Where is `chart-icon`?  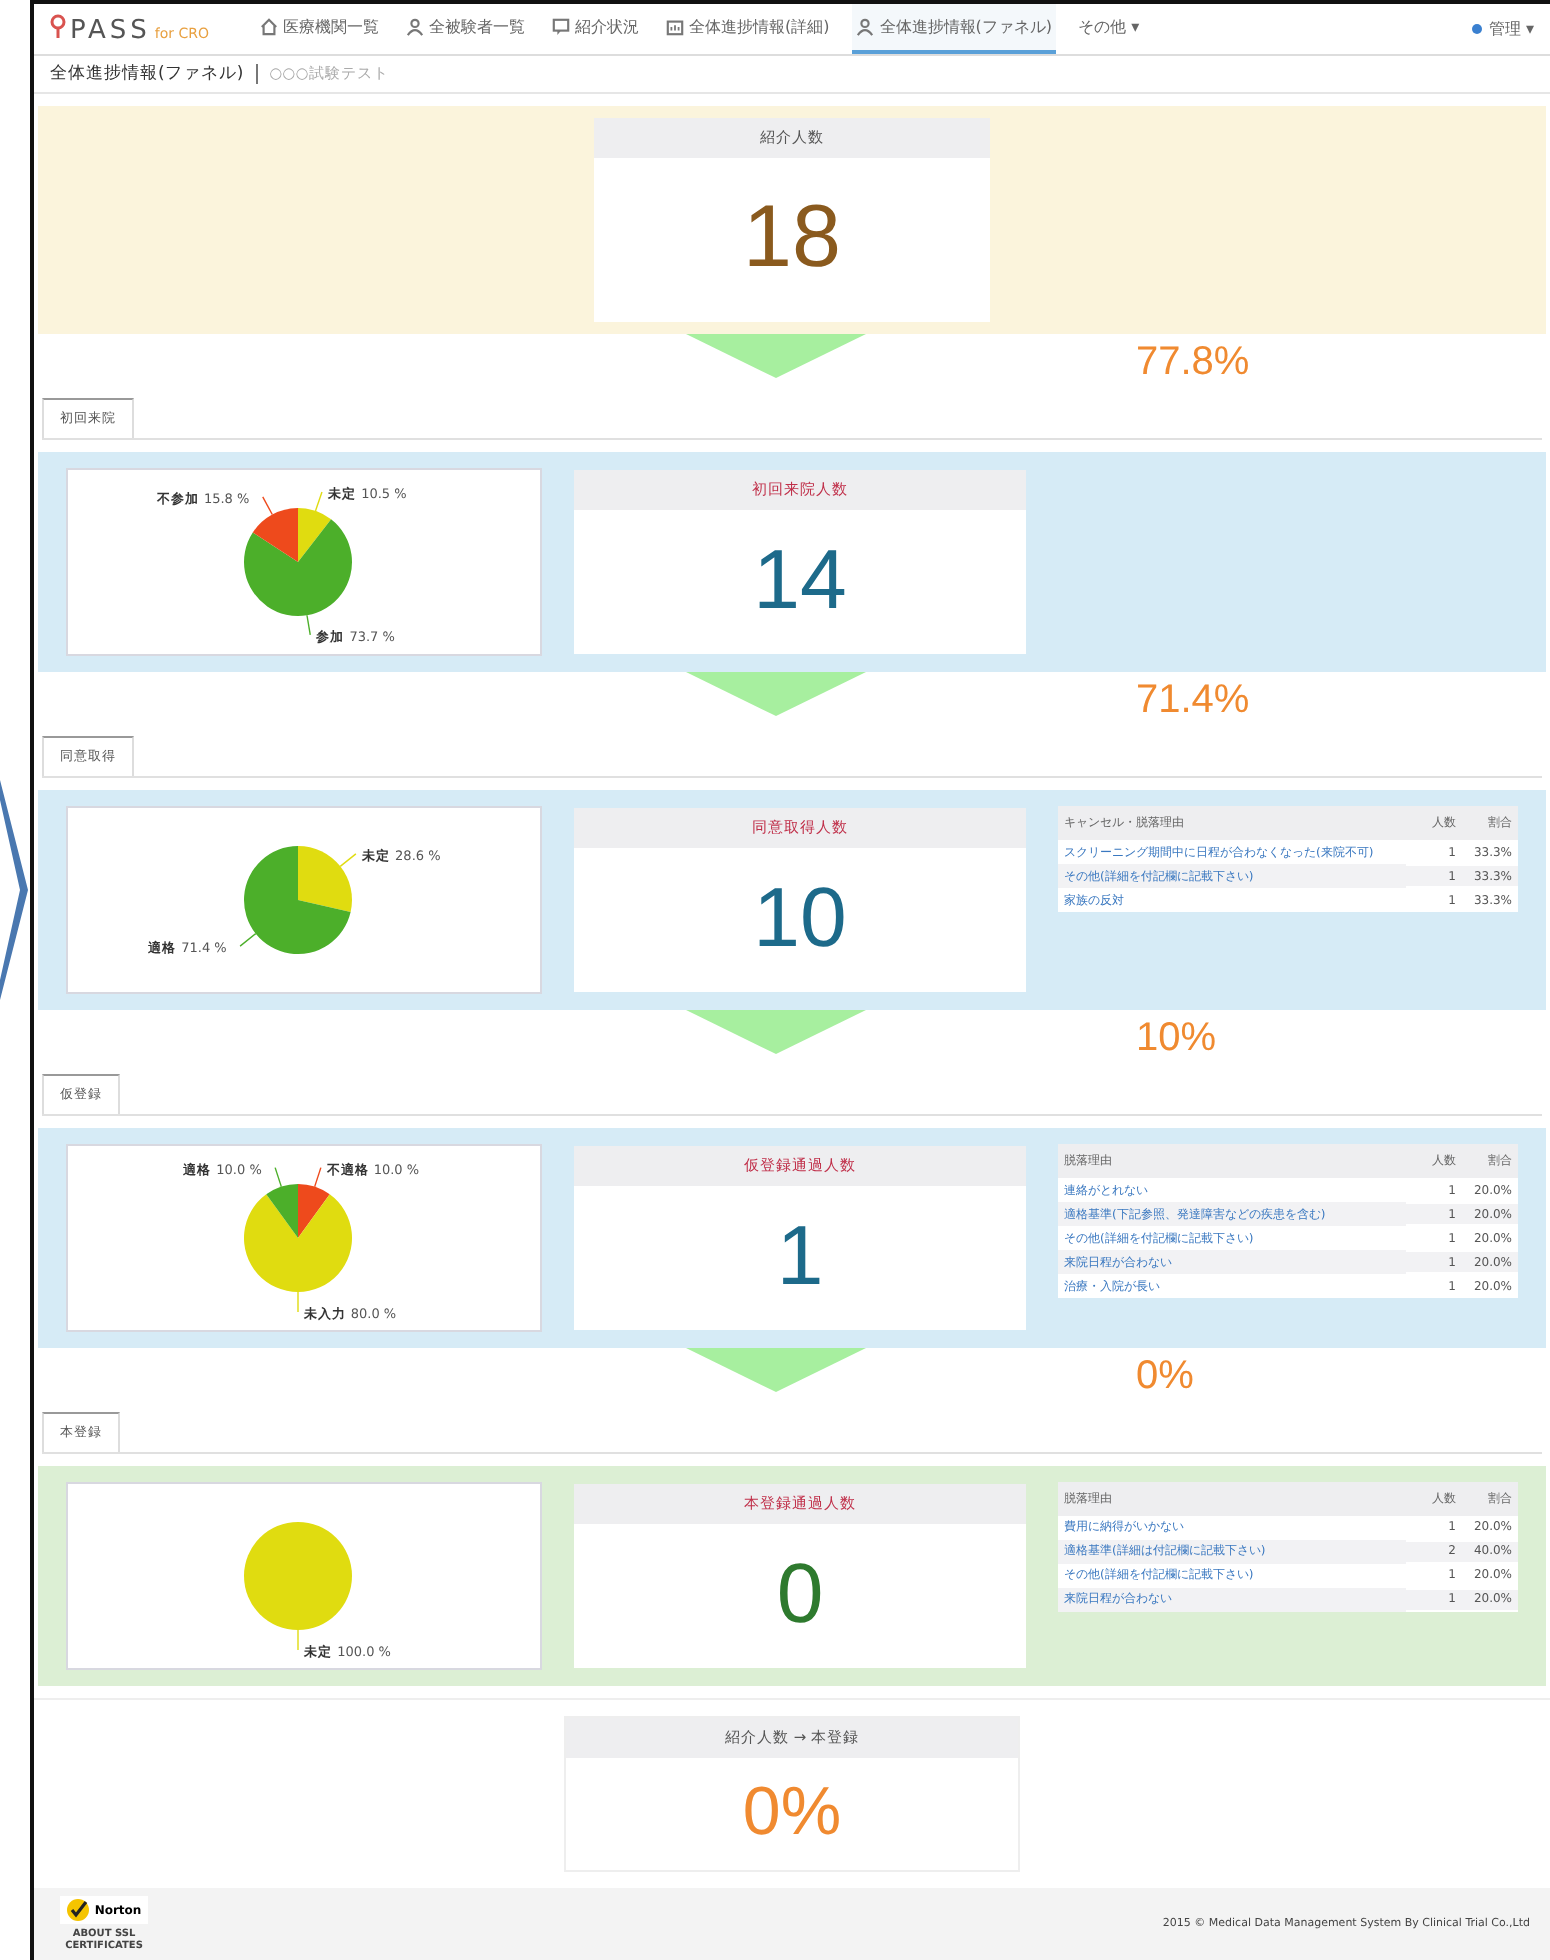
chart-icon is located at coordinates (674, 27).